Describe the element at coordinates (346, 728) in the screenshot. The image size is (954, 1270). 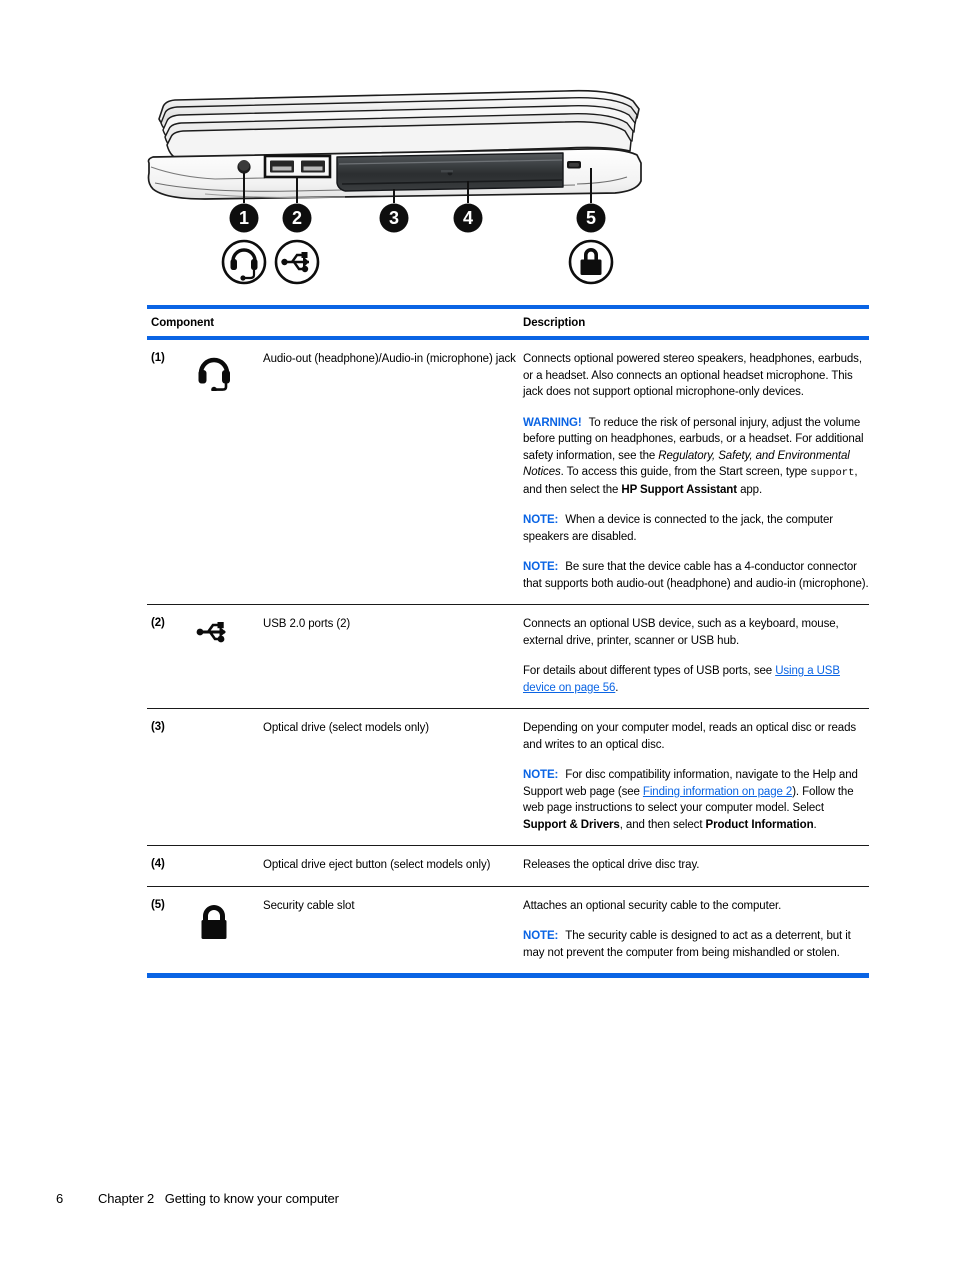
I see `component-label: Optical drive (select models only)` at that location.